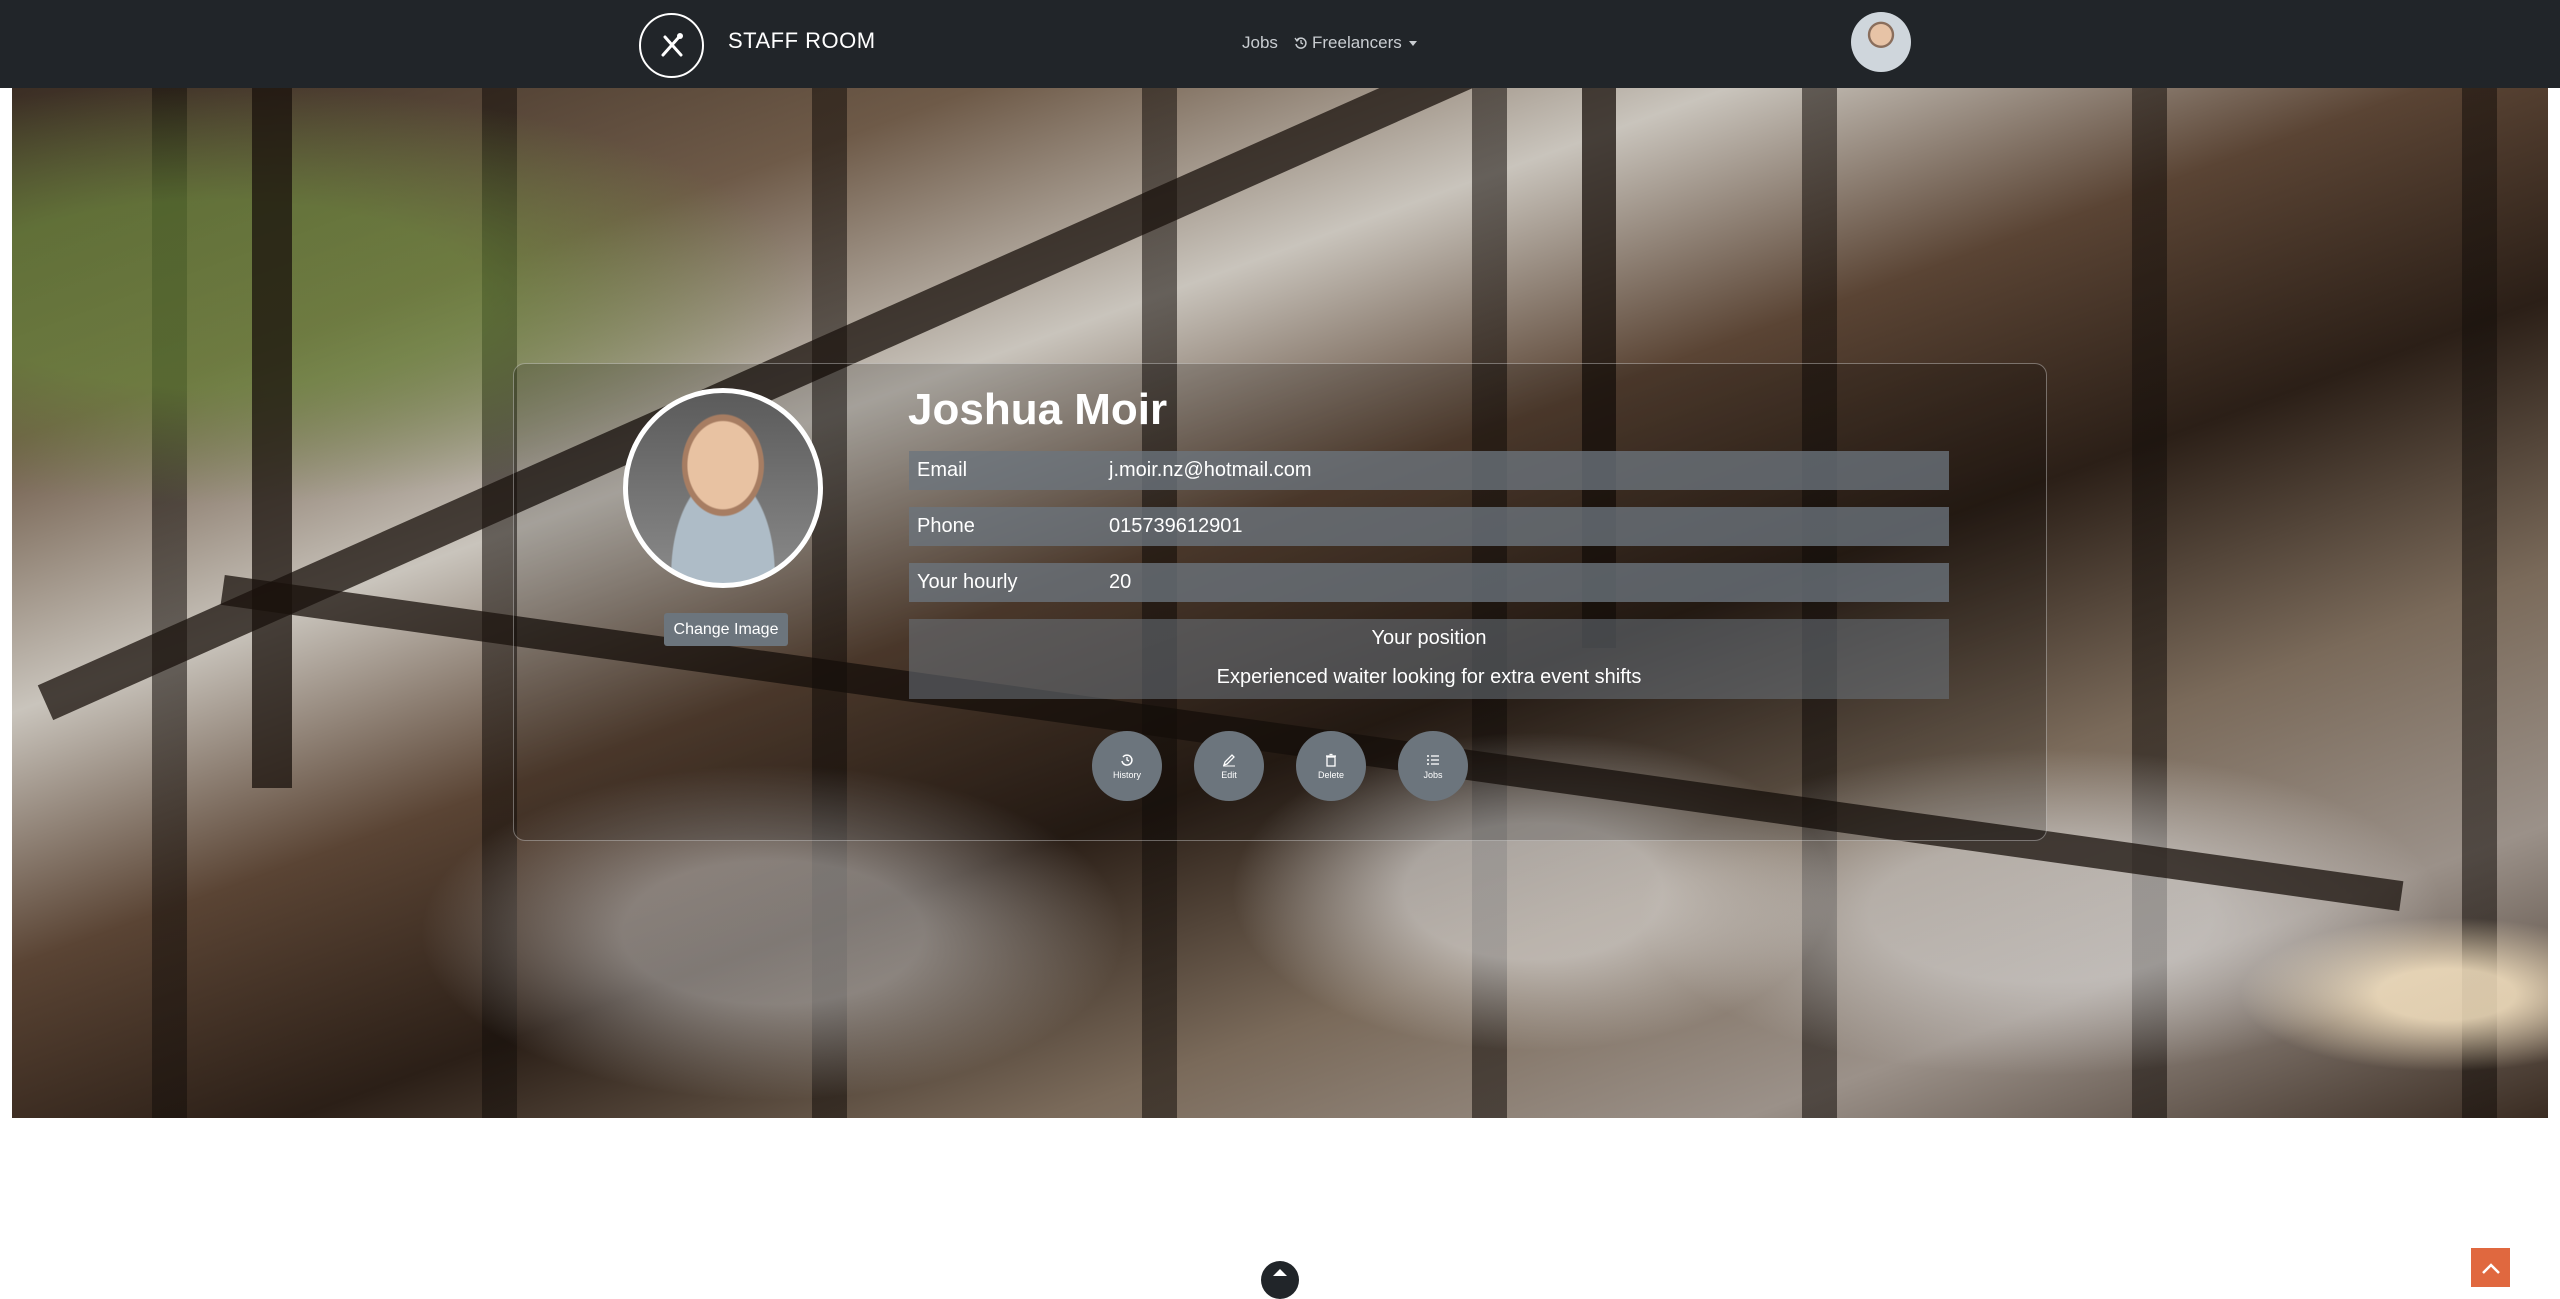  I want to click on delete-label: Delete, so click(1330, 774).